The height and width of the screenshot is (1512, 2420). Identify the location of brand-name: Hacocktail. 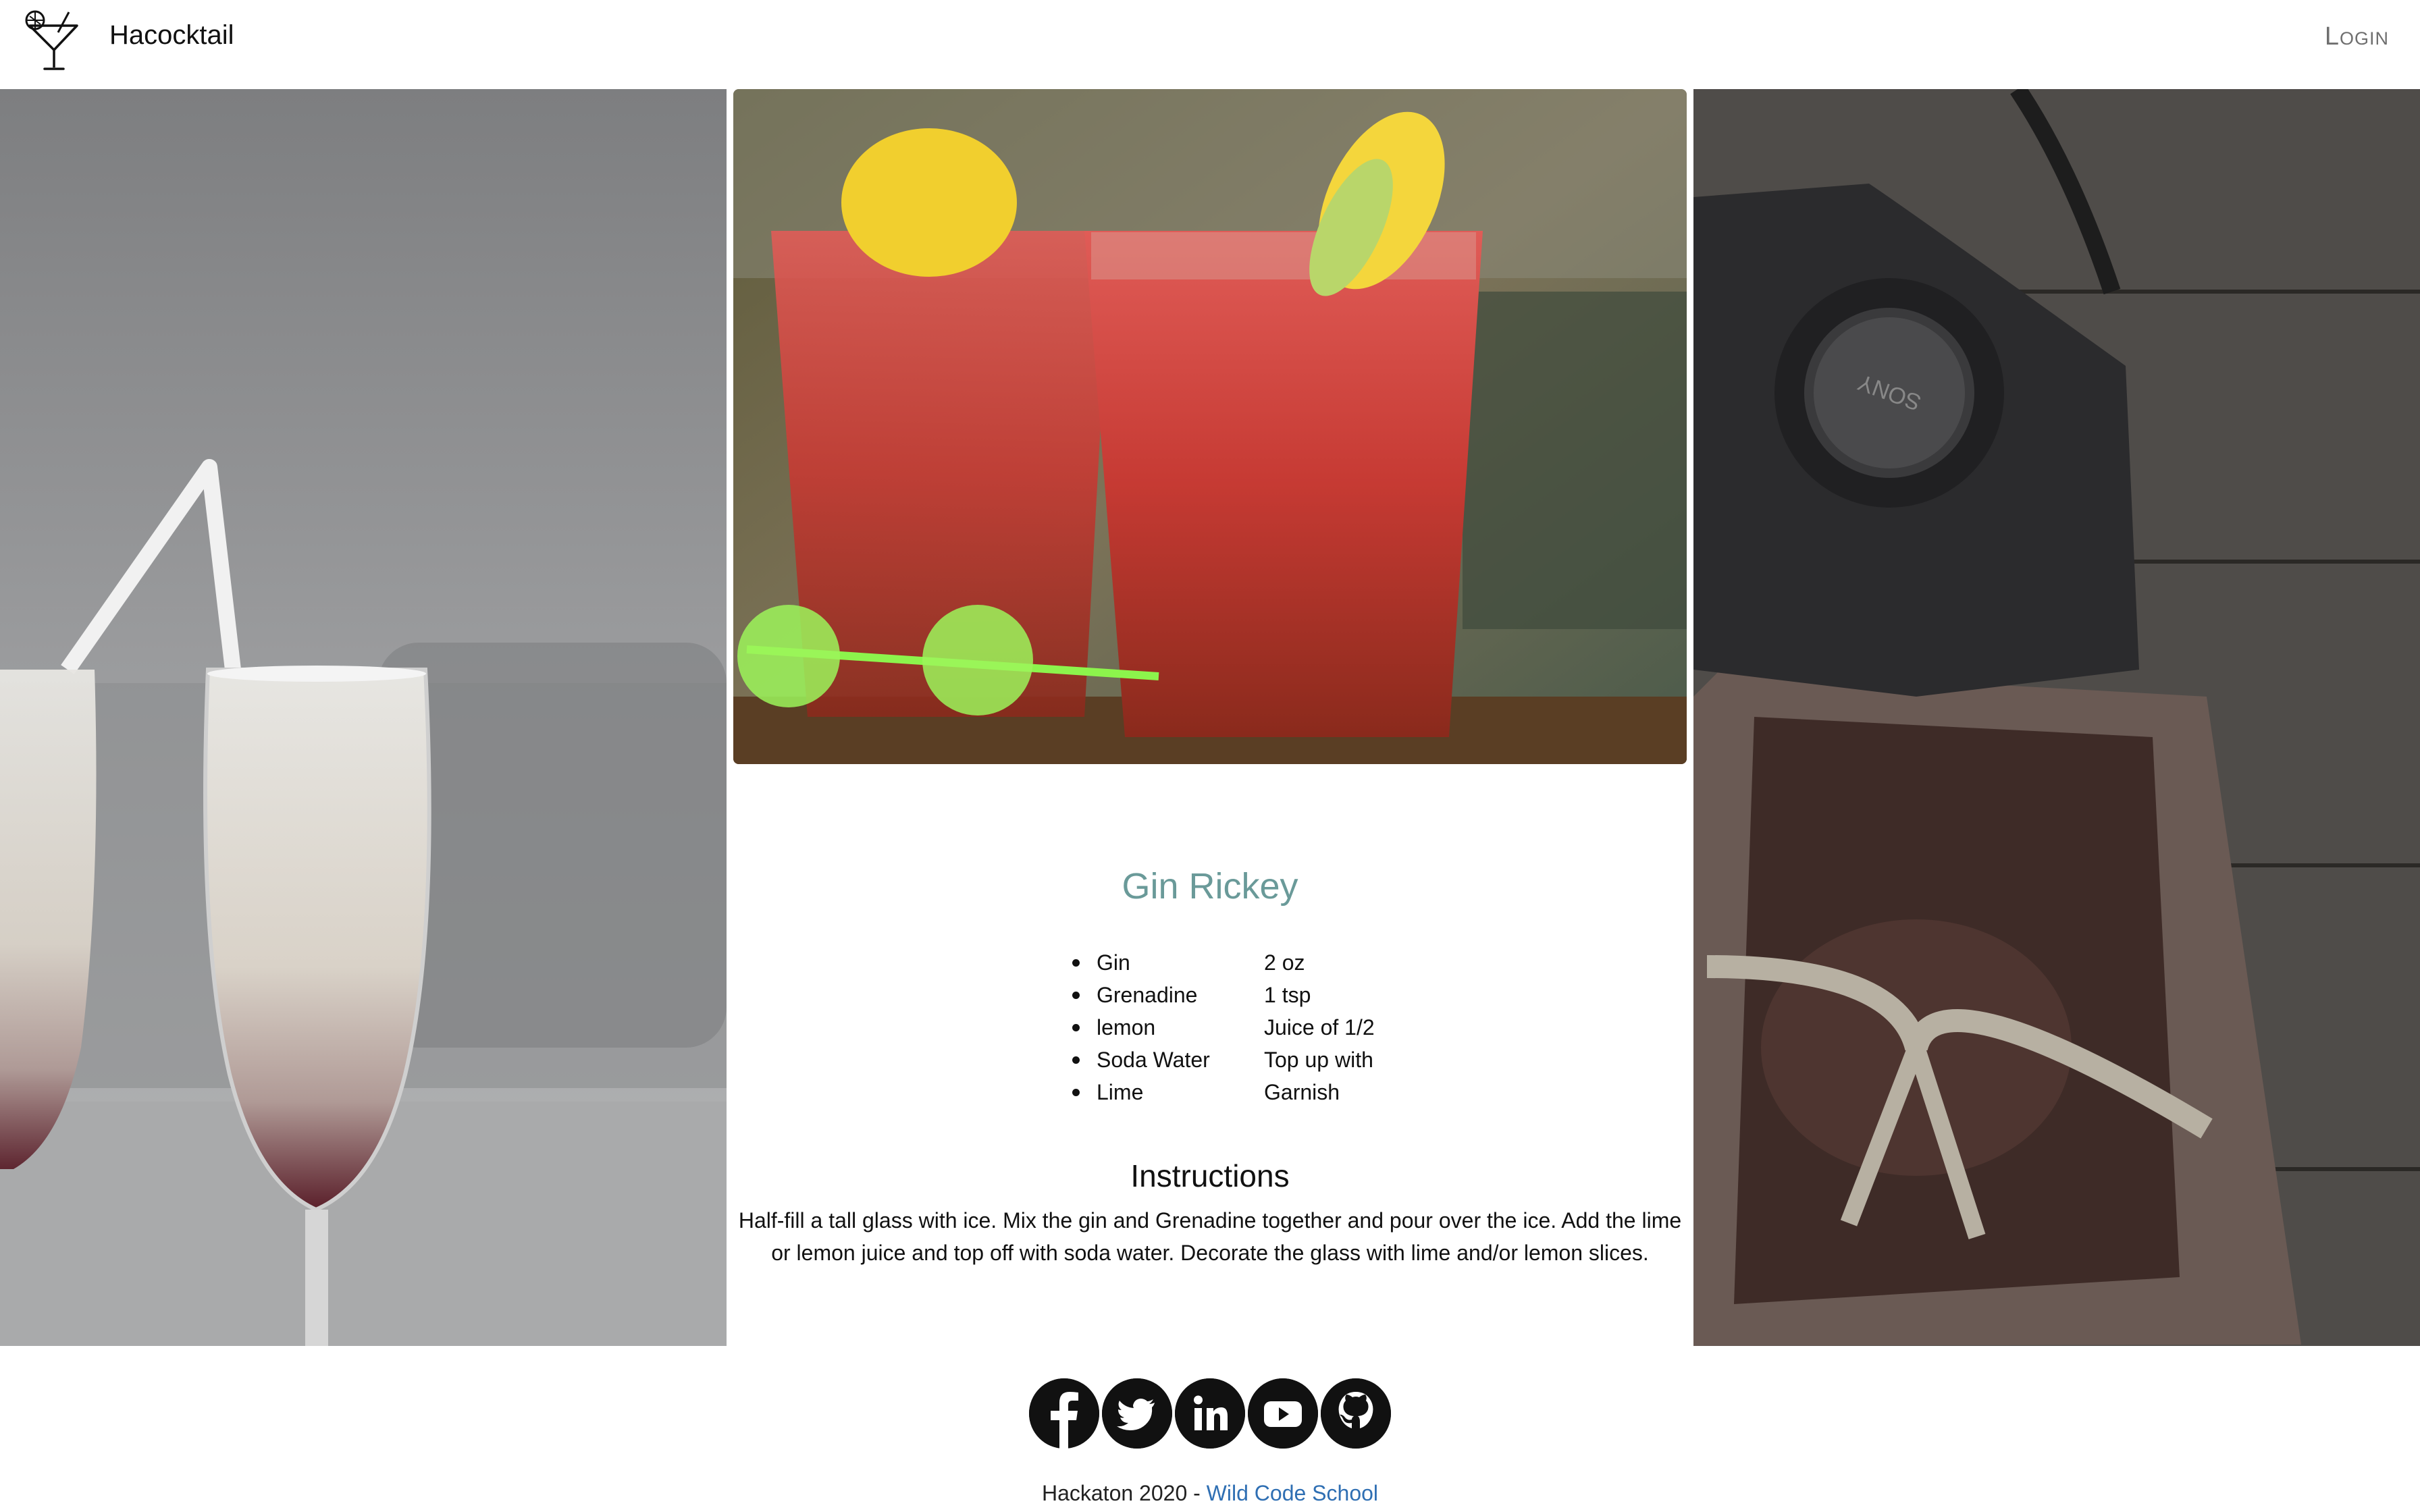
(171, 35).